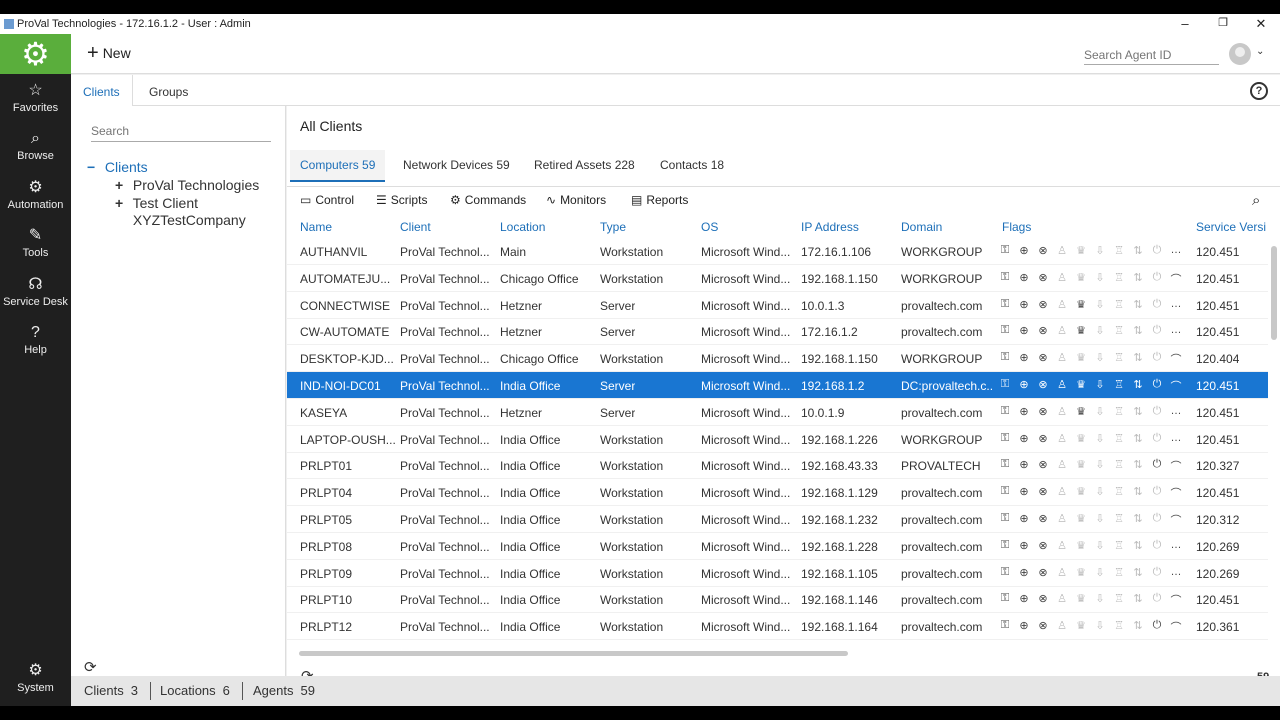 The image size is (1280, 720). I want to click on status-agents-count: 59, so click(307, 690).